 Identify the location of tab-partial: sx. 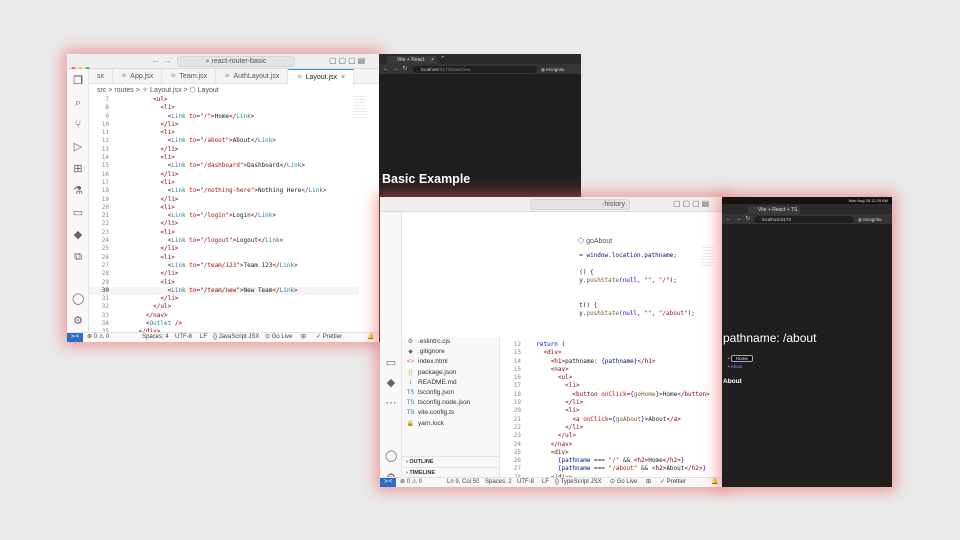
(101, 76).